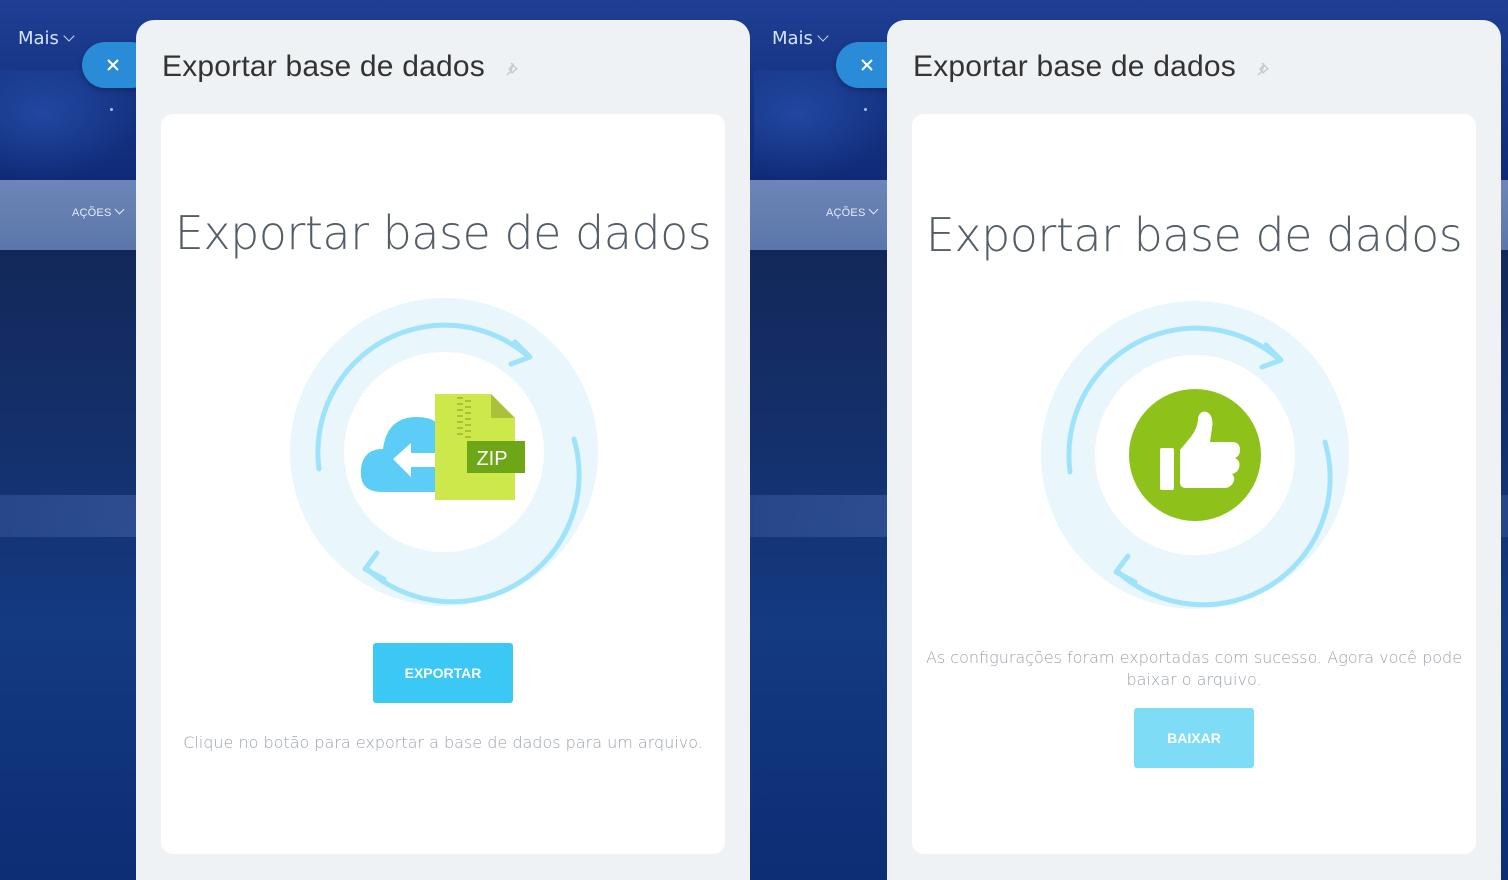 This screenshot has width=1508, height=880. Describe the element at coordinates (1194, 679) in the screenshot. I see `success-message-line-2: baixar o arquivo.` at that location.